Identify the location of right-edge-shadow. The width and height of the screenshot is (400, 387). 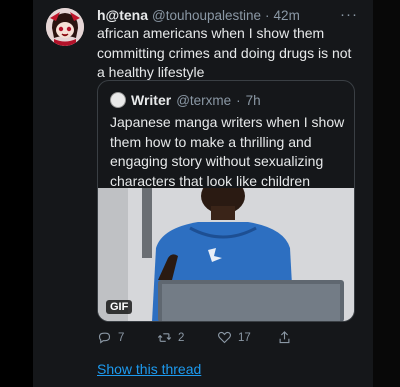
(386, 193).